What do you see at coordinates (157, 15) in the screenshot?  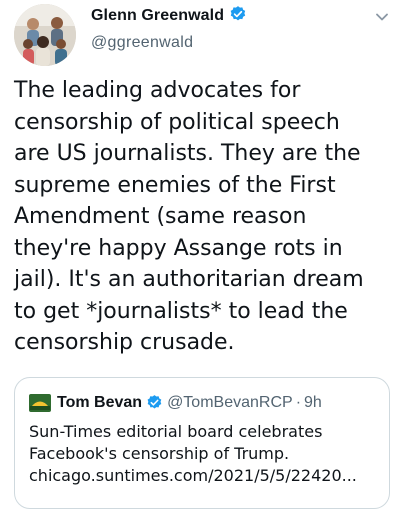 I see `author-name: Glenn Greenwald` at bounding box center [157, 15].